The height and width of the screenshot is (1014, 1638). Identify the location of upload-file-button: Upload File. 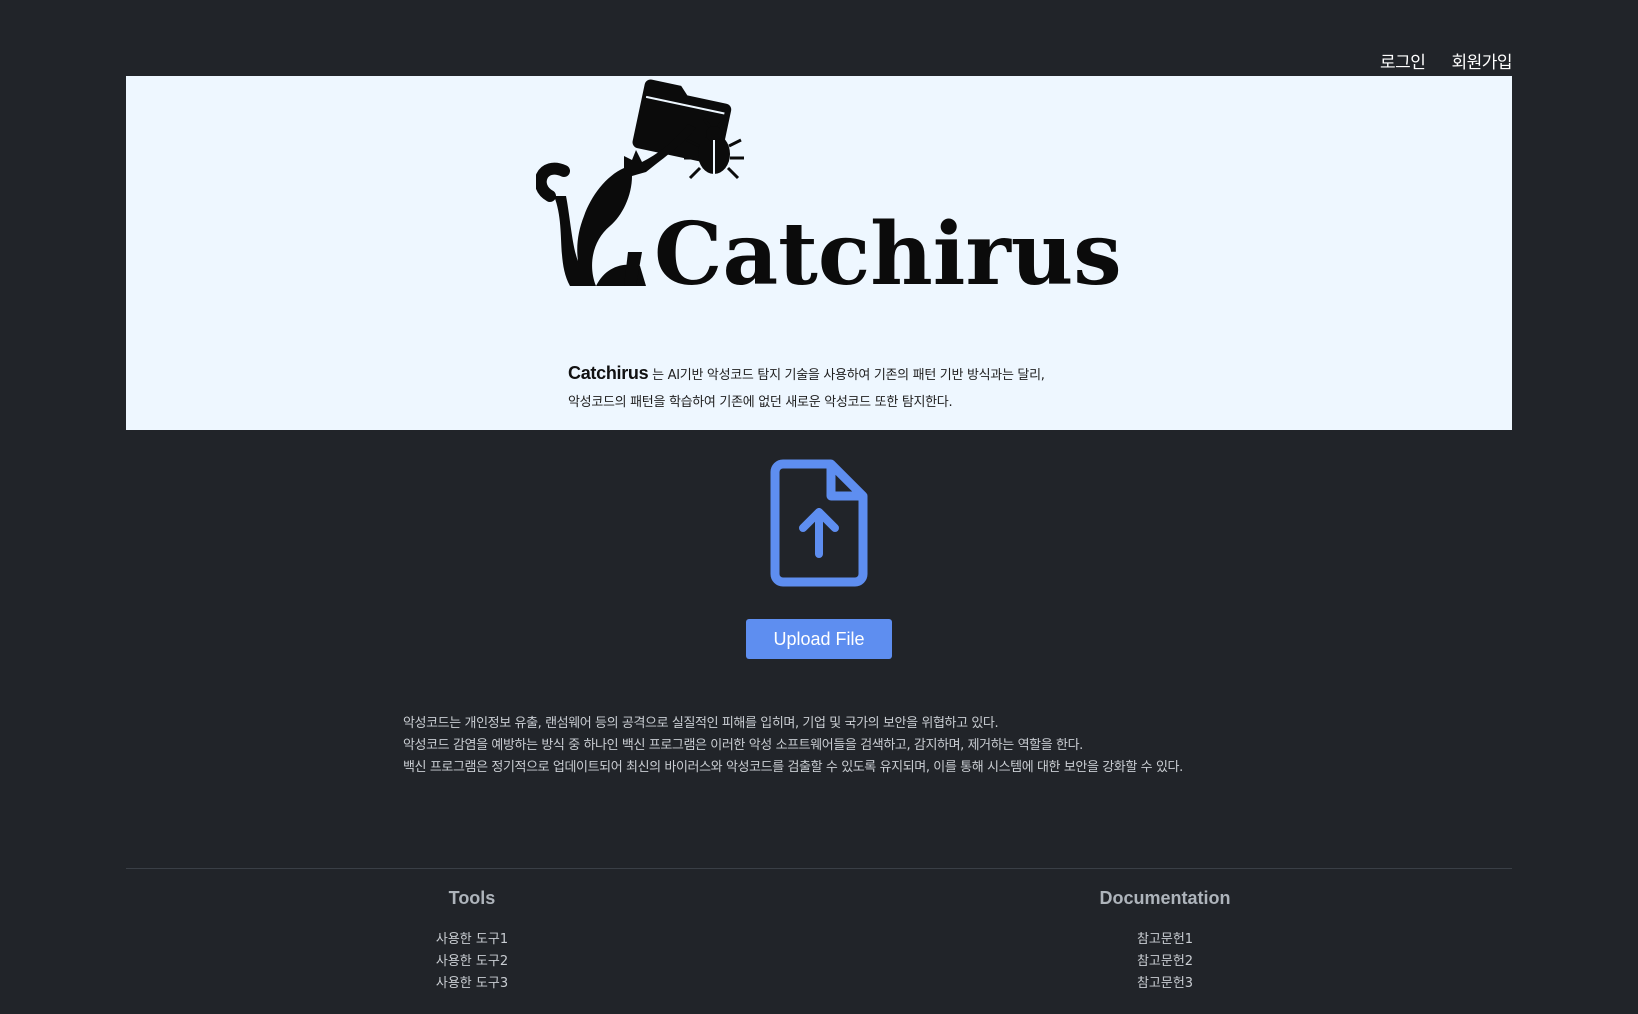
(819, 639).